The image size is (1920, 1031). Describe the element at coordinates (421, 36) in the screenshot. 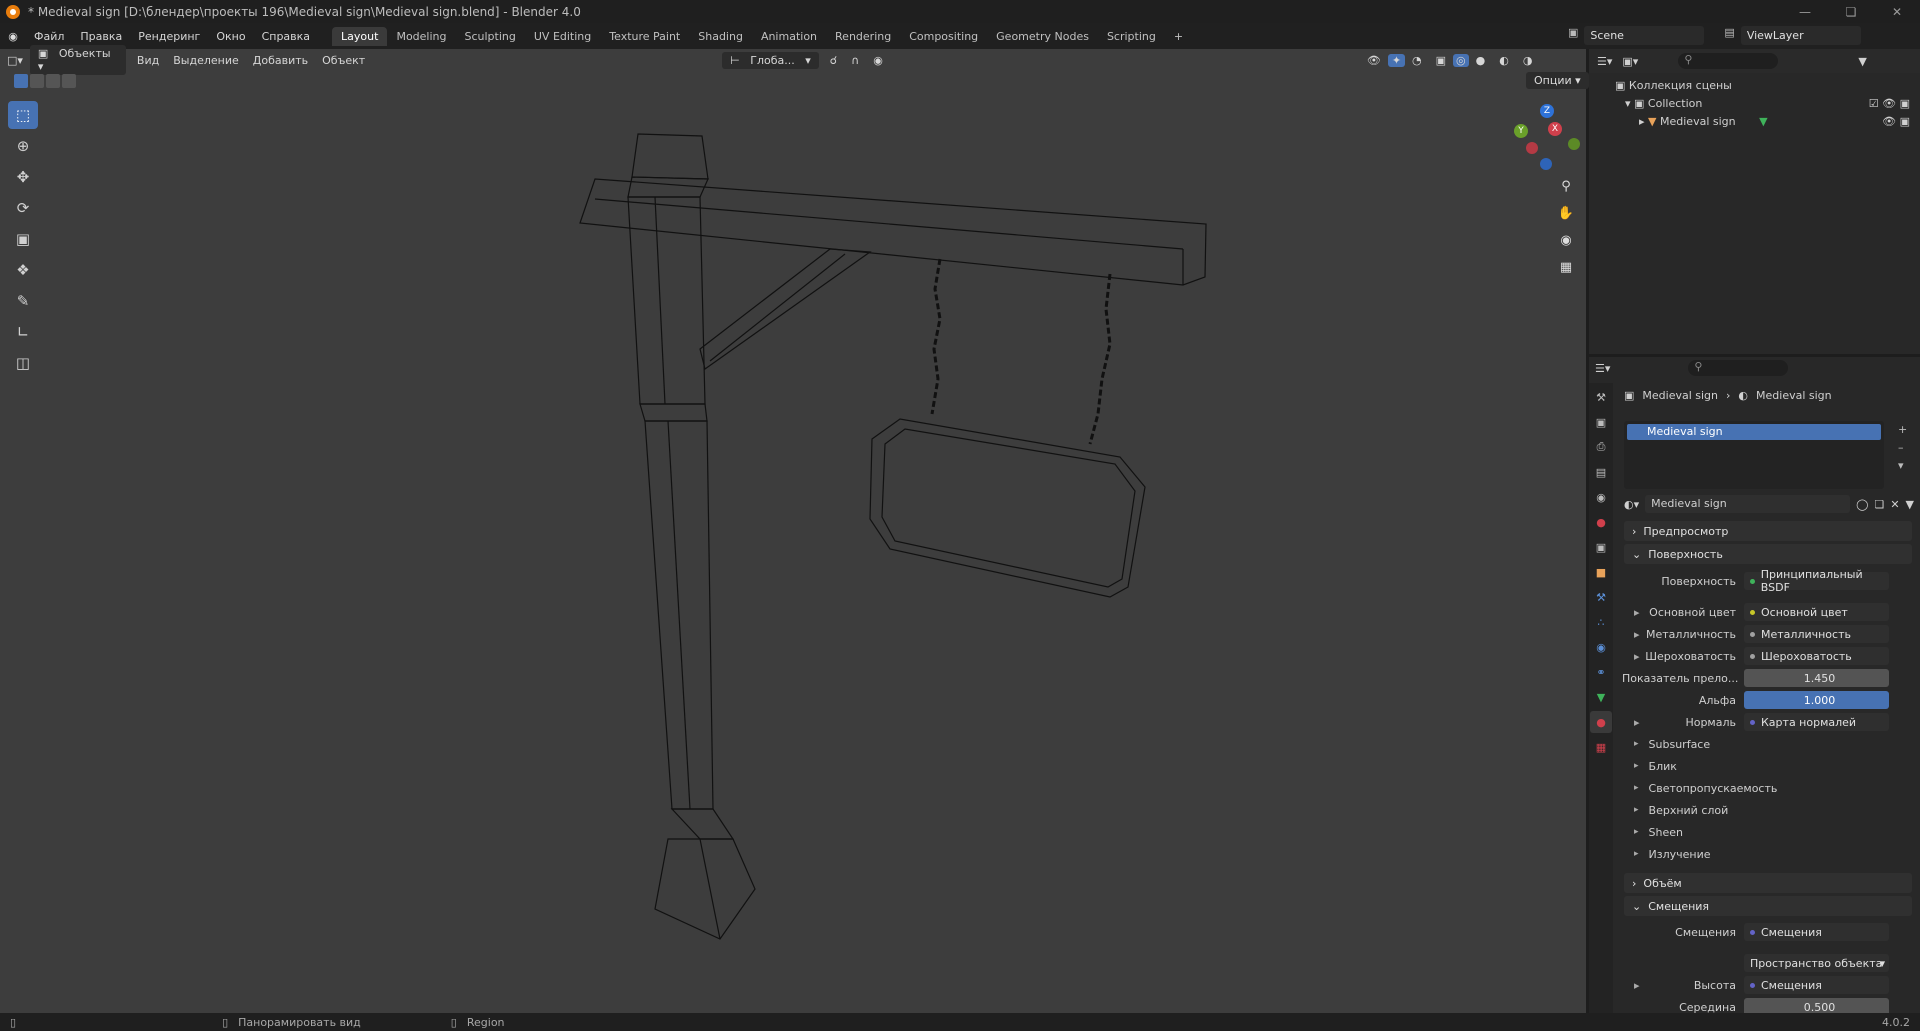

I see `tab-modeling: Modeling` at that location.